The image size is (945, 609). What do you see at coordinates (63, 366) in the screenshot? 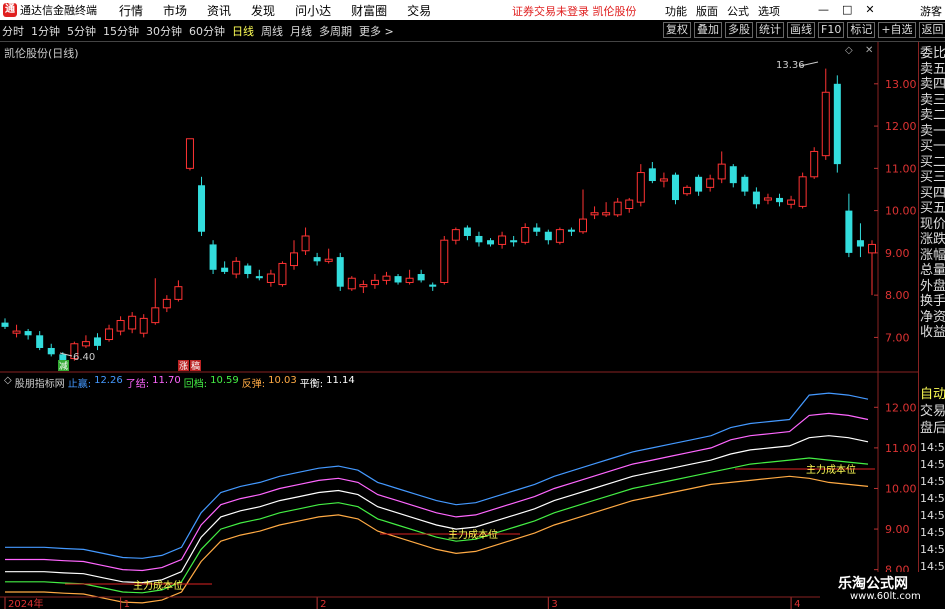
I see `reduce-tag-label: 减` at bounding box center [63, 366].